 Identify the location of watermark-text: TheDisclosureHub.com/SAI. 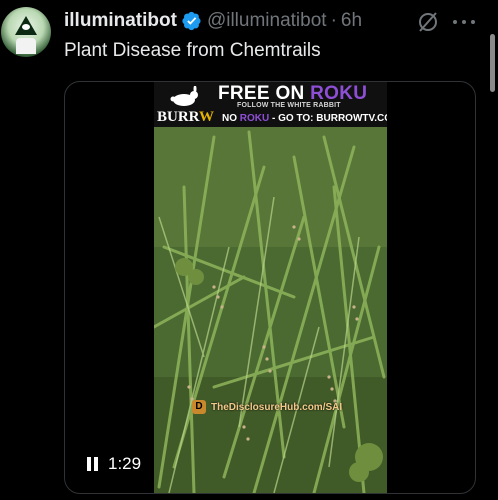
(277, 407).